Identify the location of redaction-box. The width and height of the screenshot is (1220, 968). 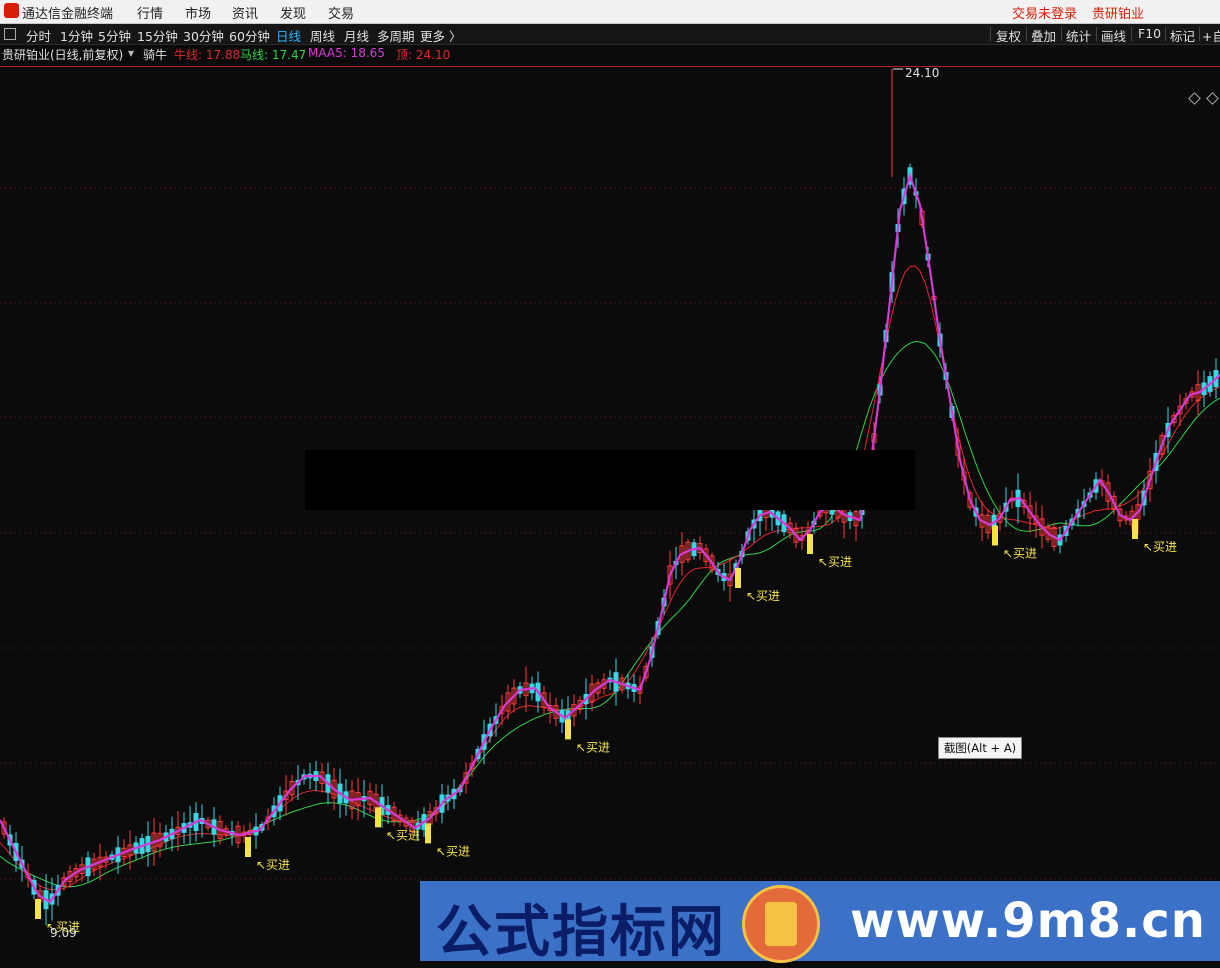
(610, 480).